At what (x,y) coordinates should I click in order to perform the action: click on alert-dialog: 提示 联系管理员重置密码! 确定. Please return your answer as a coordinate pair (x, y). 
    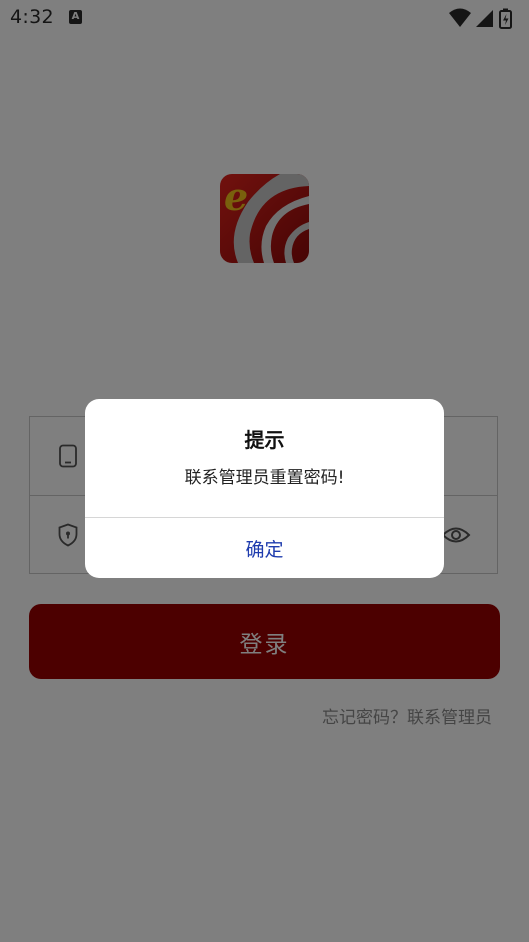
    Looking at the image, I should click on (264, 488).